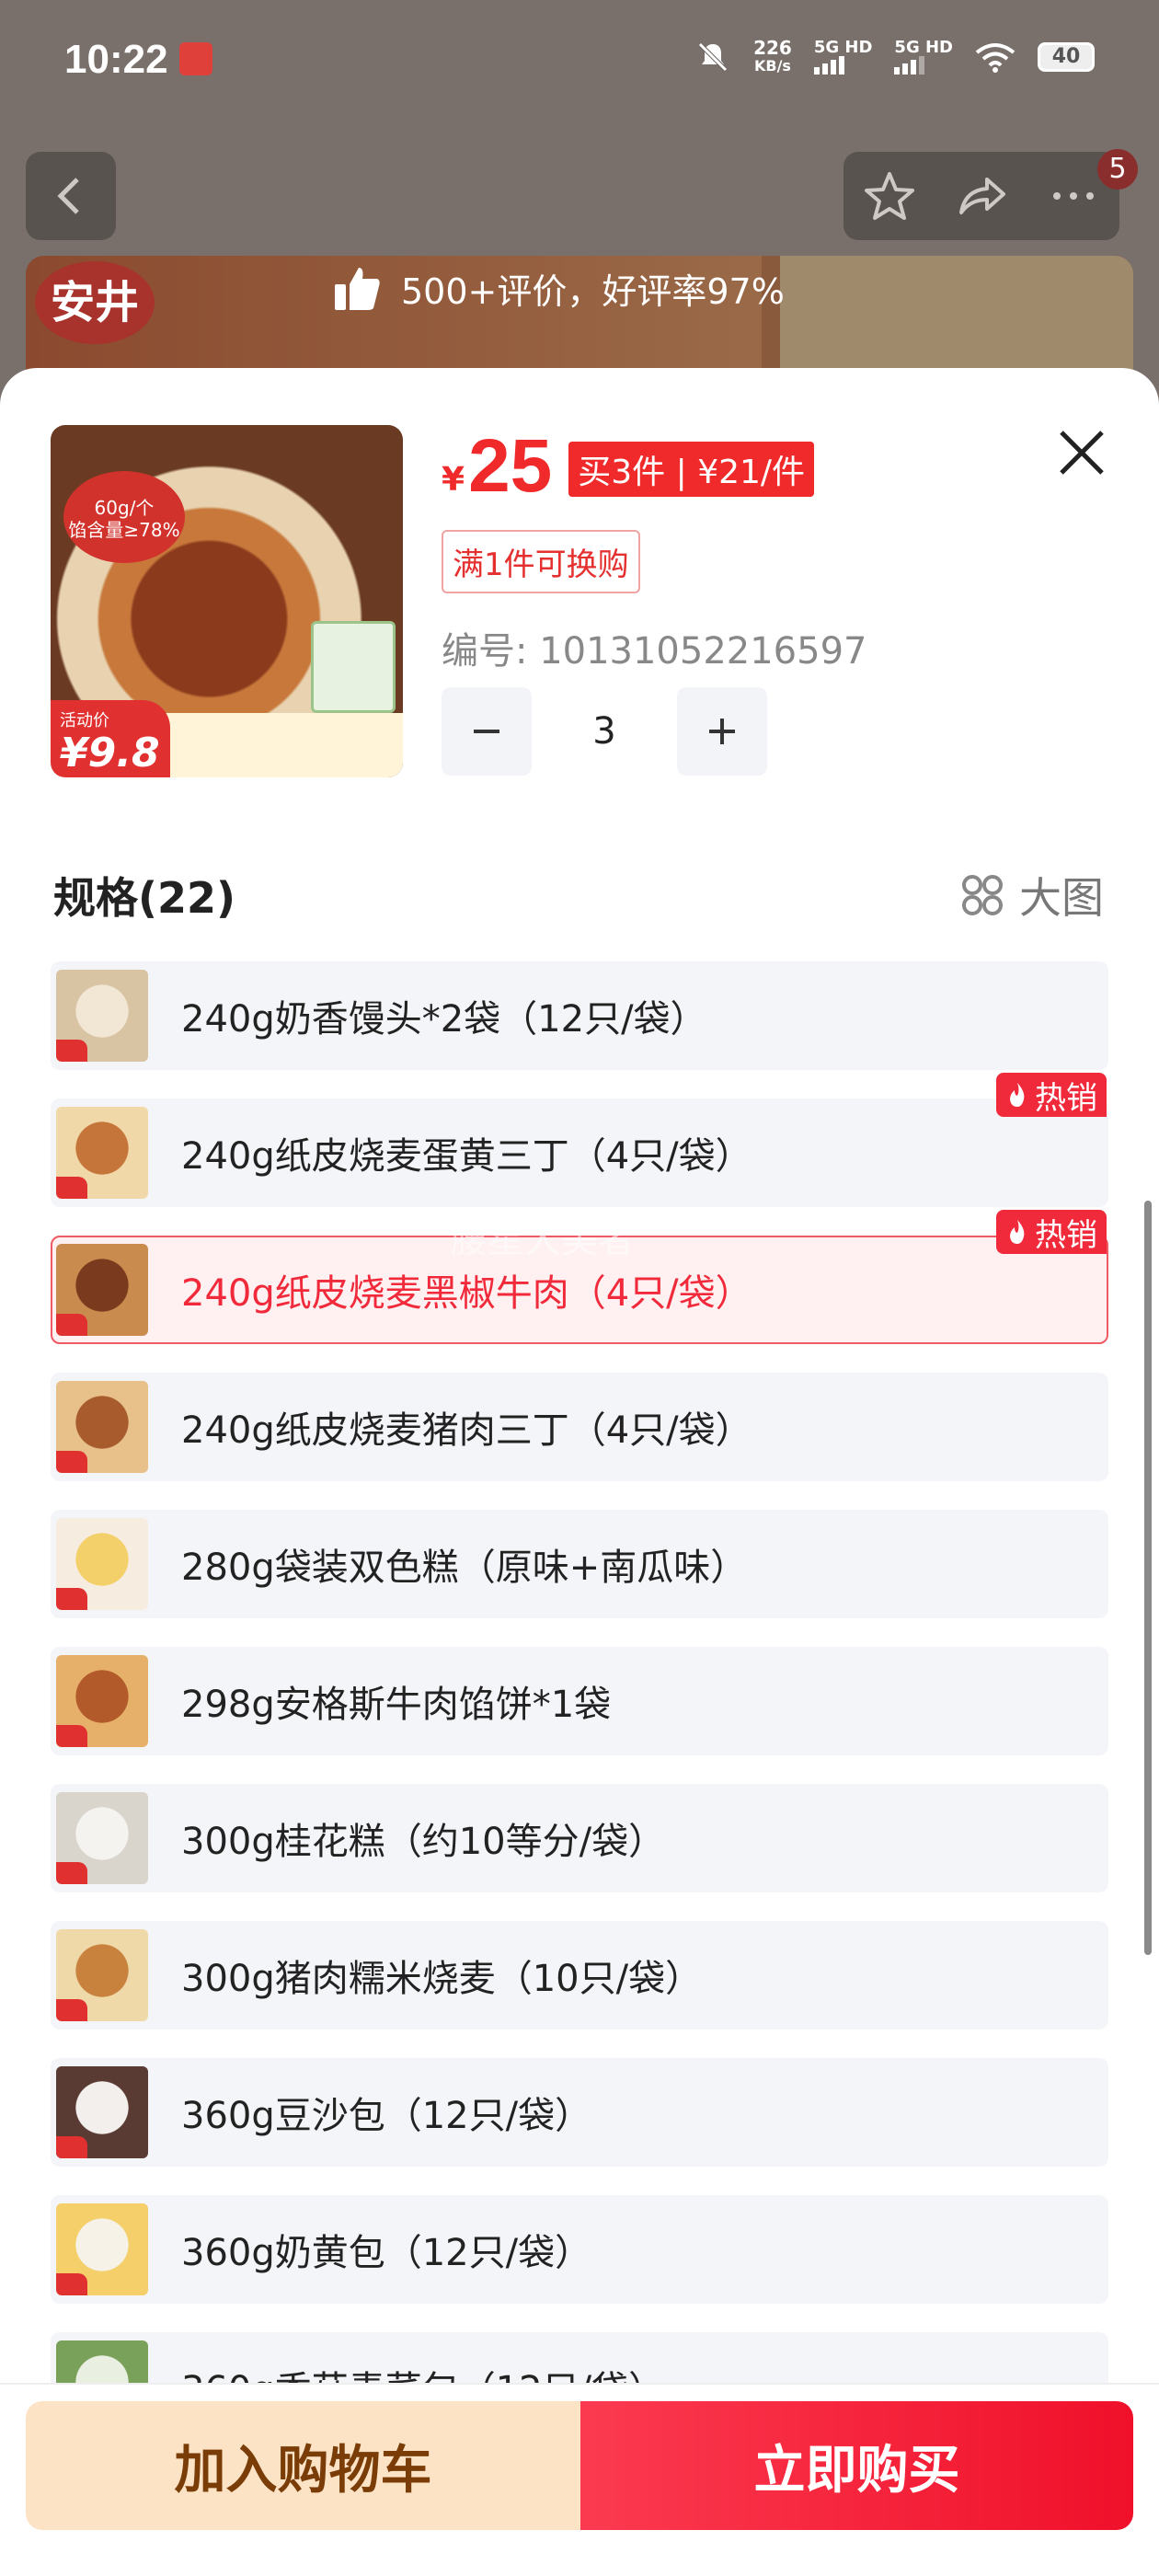 The height and width of the screenshot is (2576, 1159). I want to click on spec-option: 300g猪肉糯米烧麦（10只/袋）, so click(579, 1975).